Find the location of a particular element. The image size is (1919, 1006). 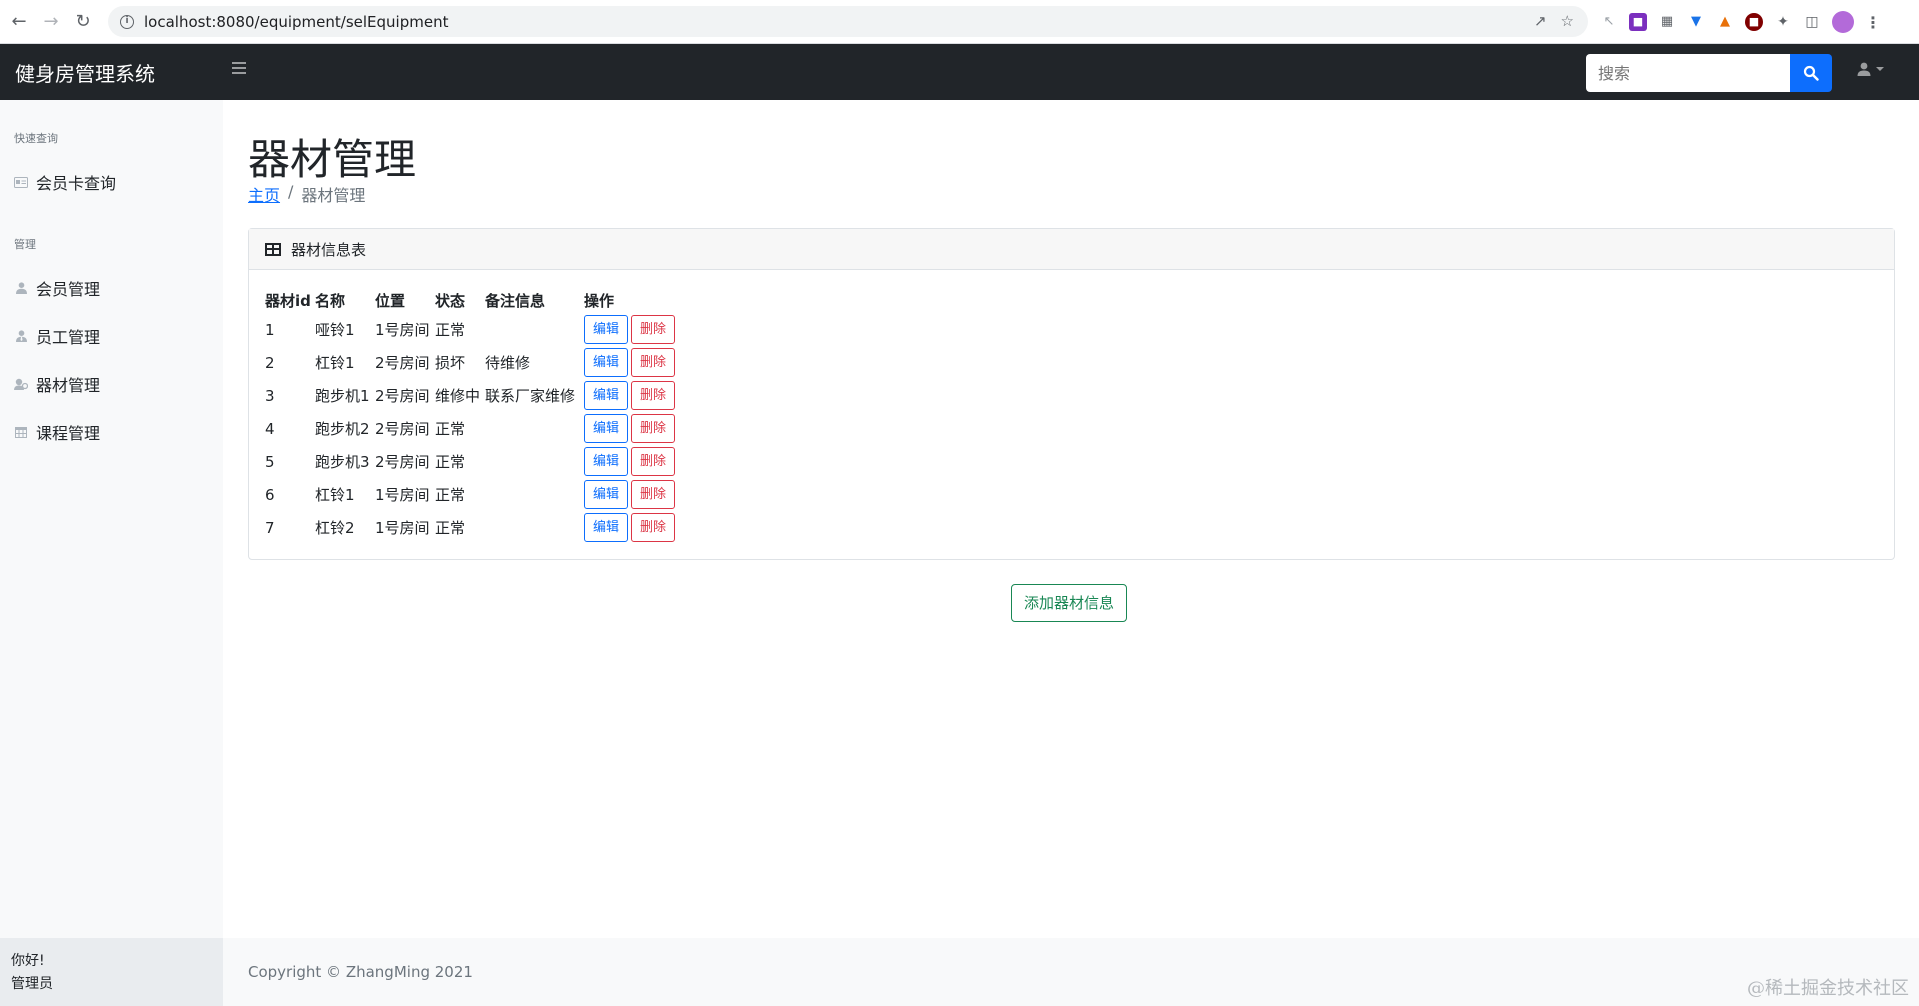

sidebar-heading-manage: 管理 is located at coordinates (25, 244).